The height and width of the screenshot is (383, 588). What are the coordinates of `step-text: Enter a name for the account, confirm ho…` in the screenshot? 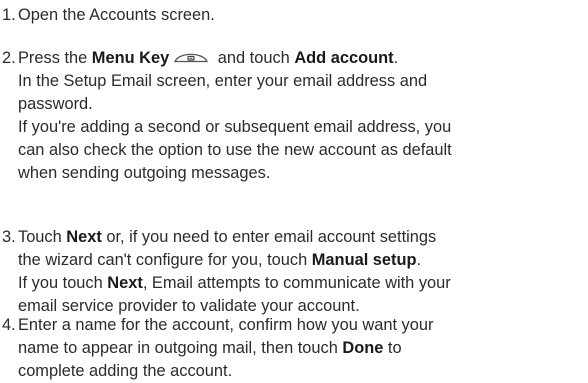 It's located at (226, 325).